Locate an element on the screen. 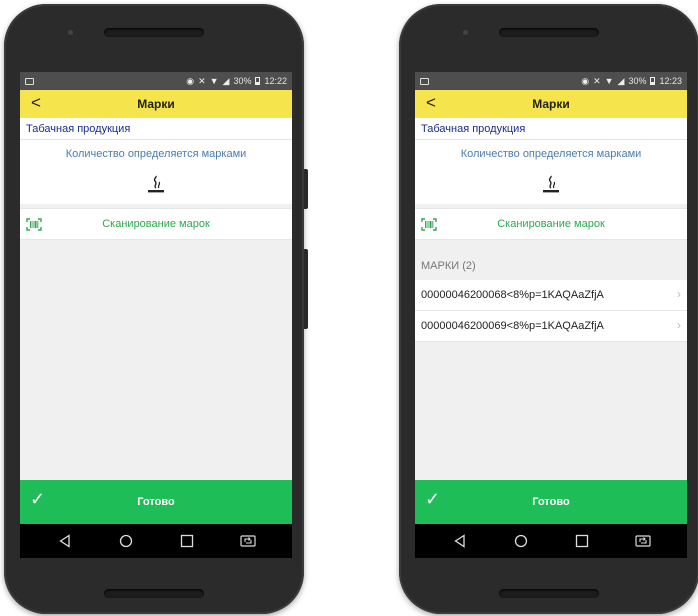 The height and width of the screenshot is (616, 698). status-bar: ◉ ✕ ▼ ◢ 30% 12:23 is located at coordinates (551, 81).